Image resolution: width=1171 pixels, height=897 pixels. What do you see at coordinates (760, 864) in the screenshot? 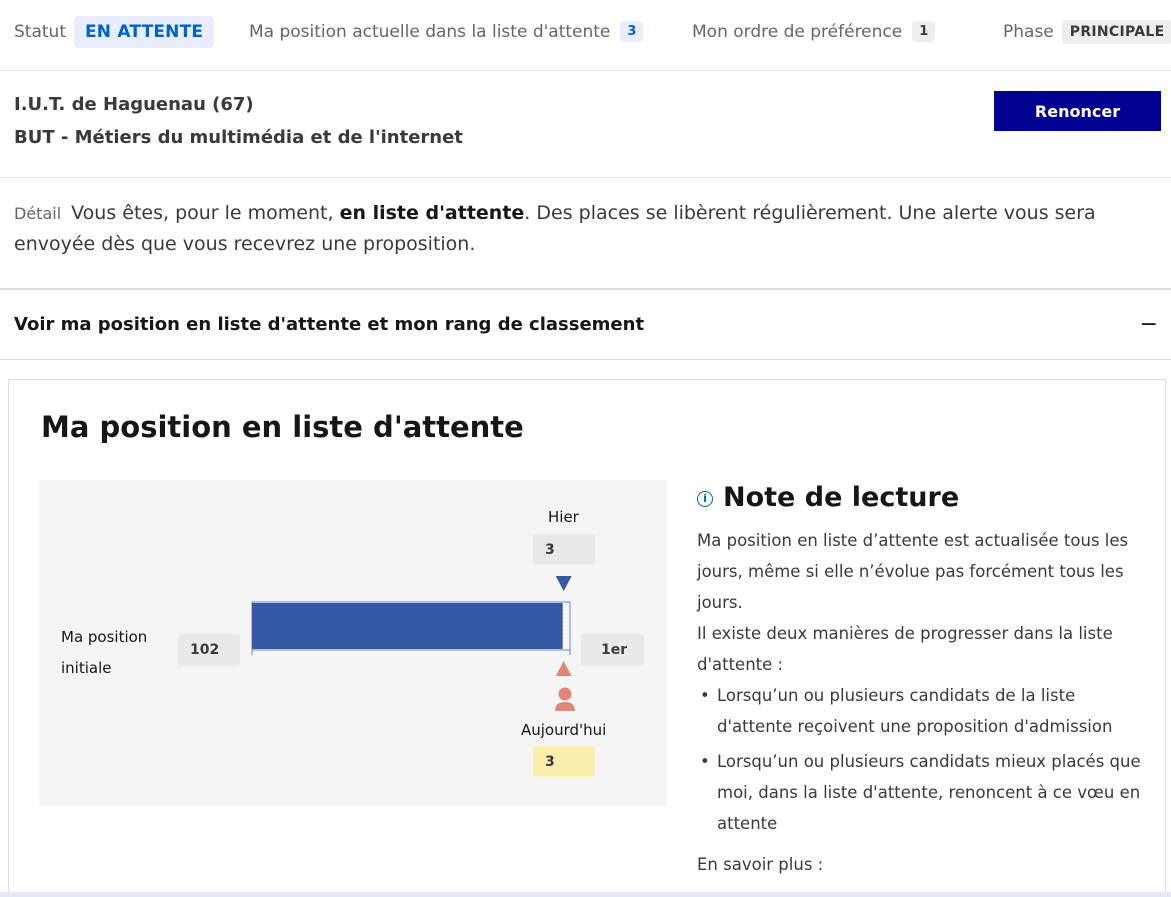
I see `learn-more-label: En savoir plus :` at bounding box center [760, 864].